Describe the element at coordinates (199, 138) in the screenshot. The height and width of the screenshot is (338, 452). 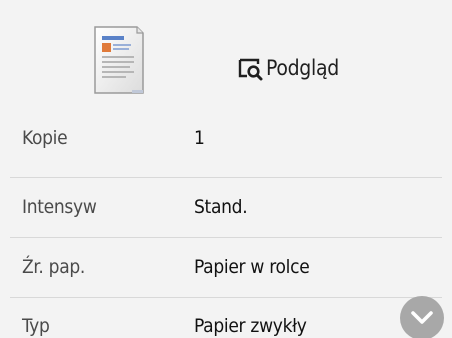
I see `setting-value: 1` at that location.